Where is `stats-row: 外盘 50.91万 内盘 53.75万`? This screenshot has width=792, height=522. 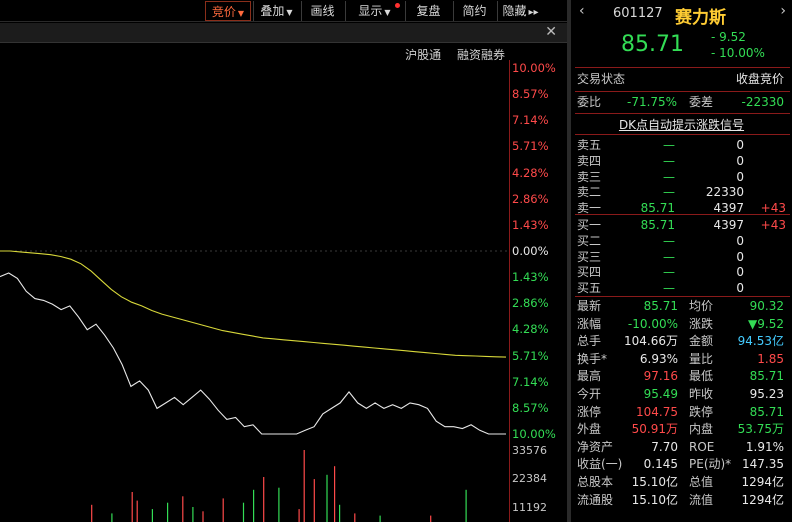 stats-row: 外盘 50.91万 内盘 53.75万 is located at coordinates (683, 429).